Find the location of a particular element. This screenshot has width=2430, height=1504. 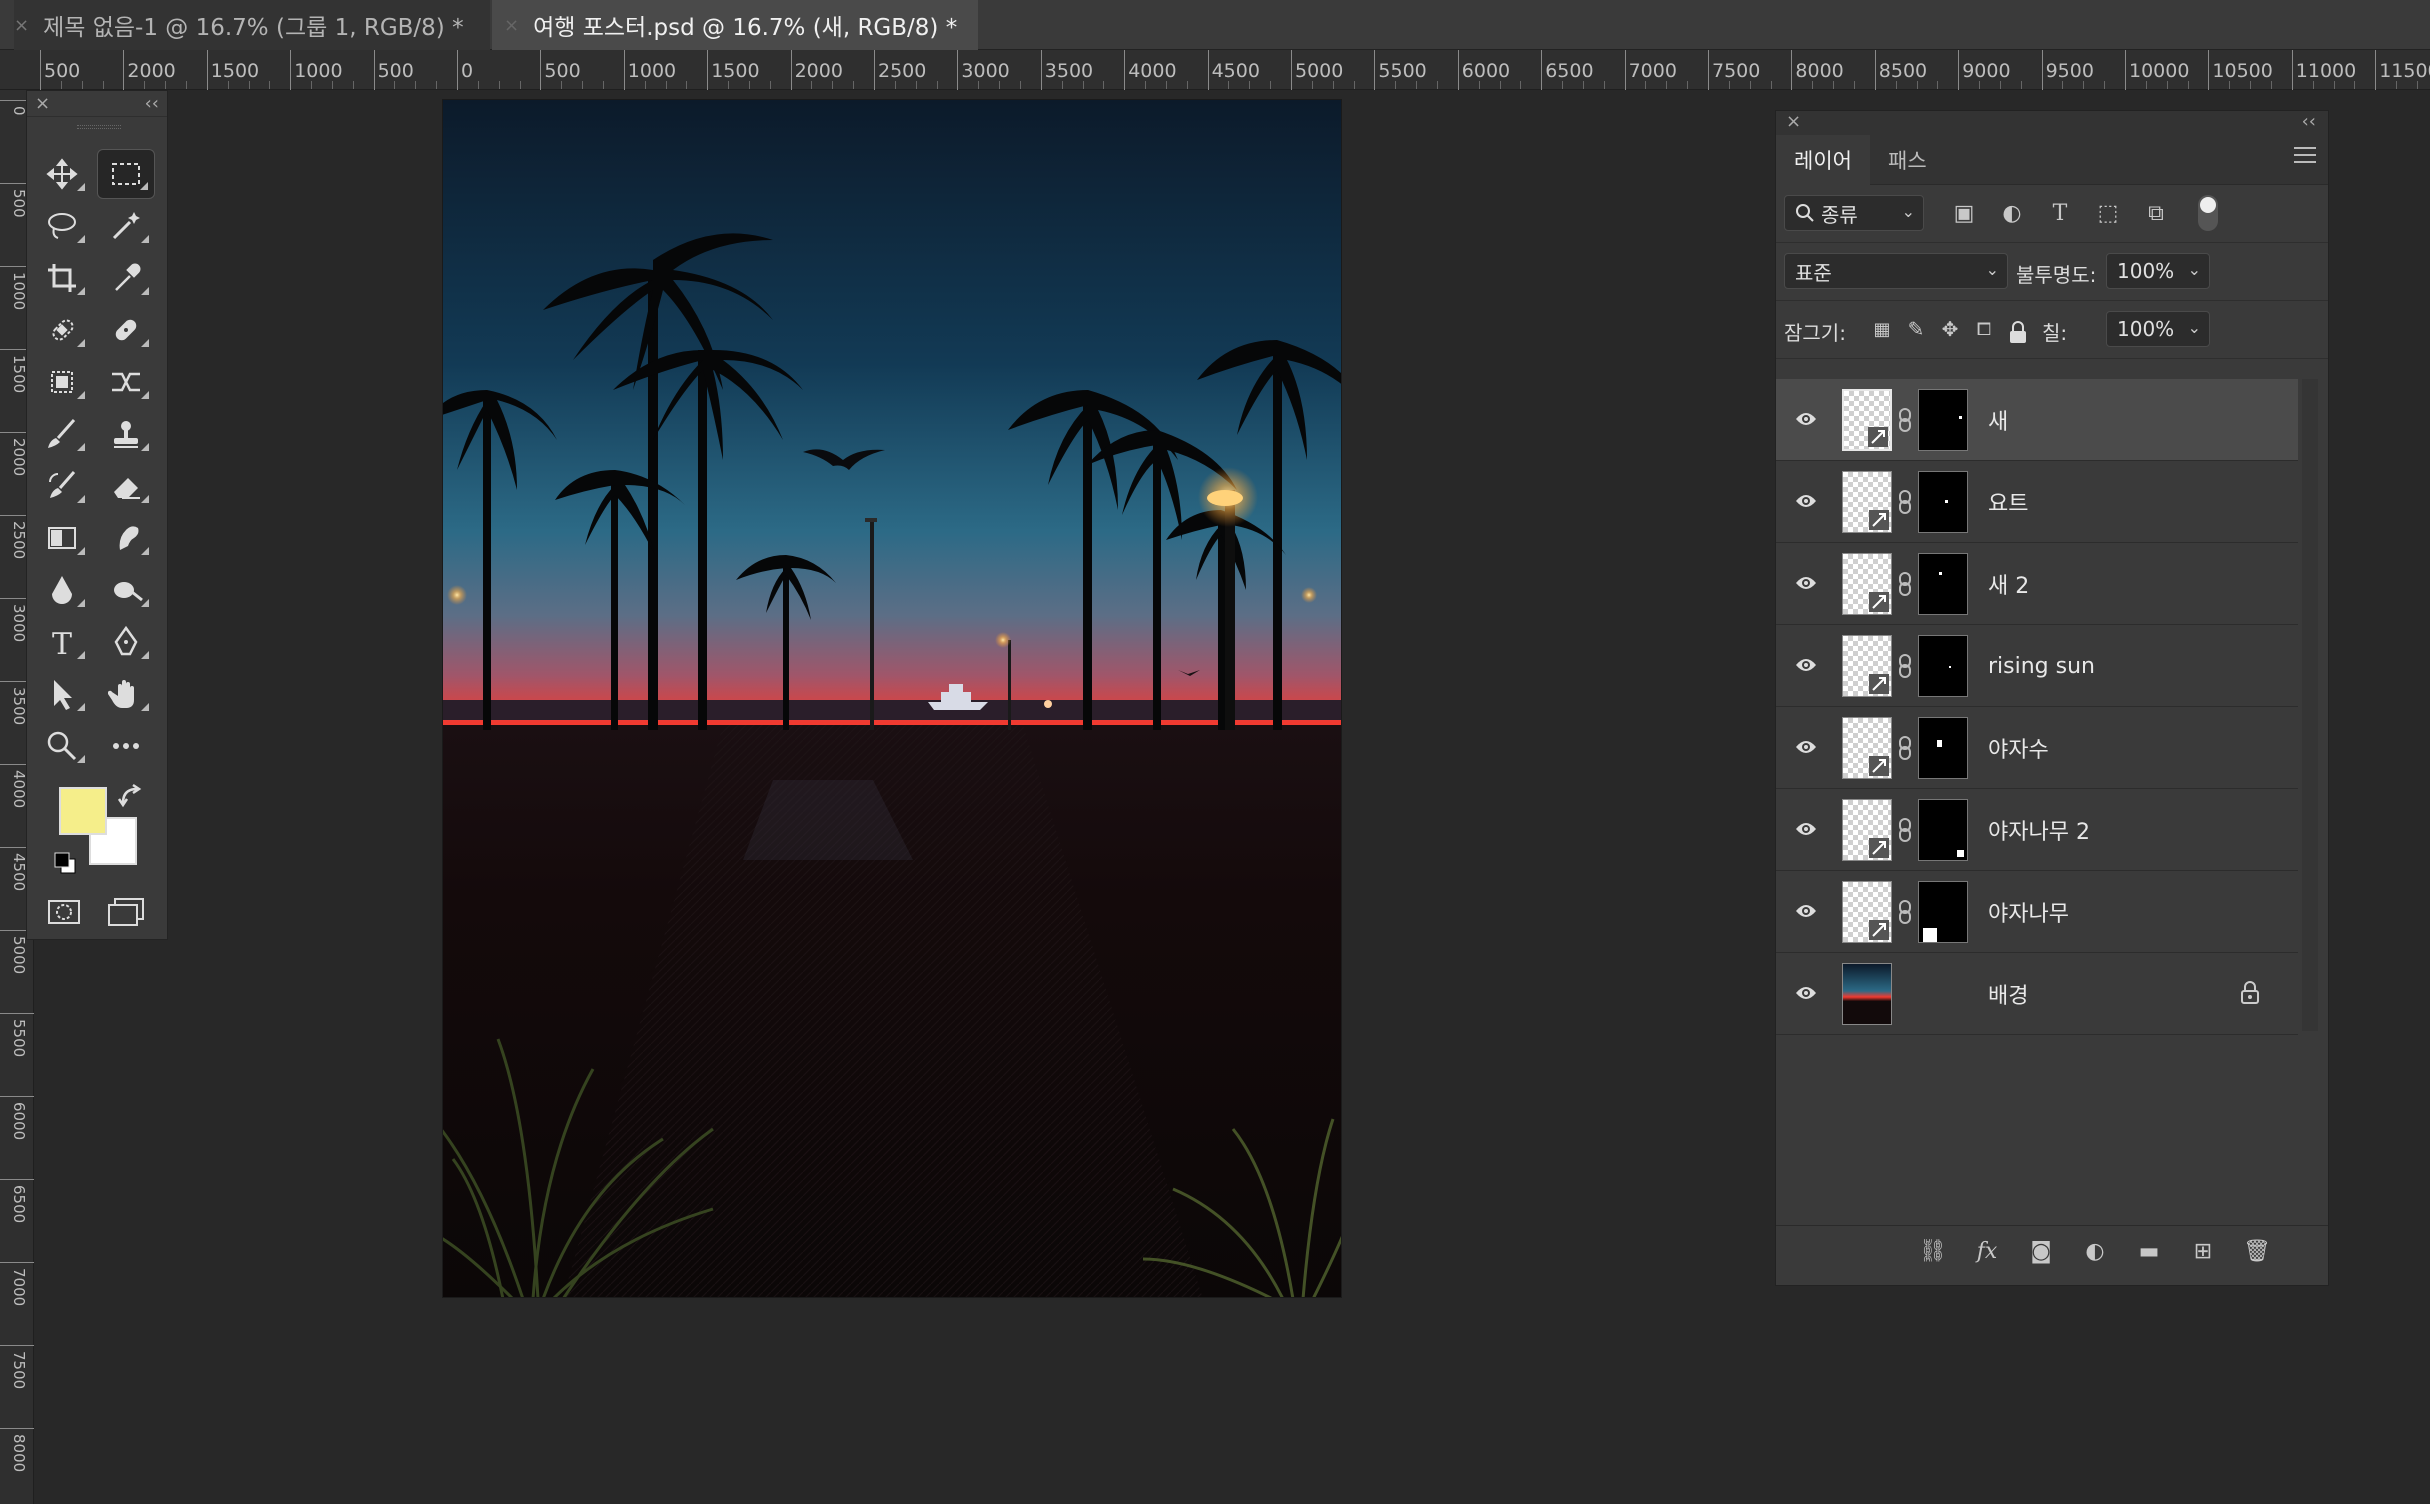

layer-row: 요트 is located at coordinates (2037, 502).